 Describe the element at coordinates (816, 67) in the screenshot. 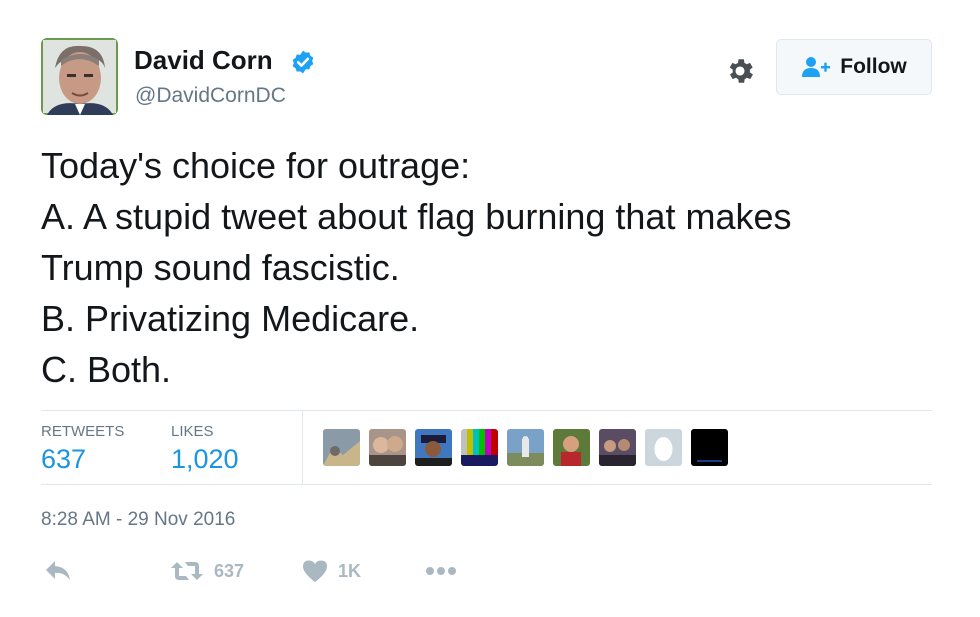

I see `follow-user-icon` at that location.